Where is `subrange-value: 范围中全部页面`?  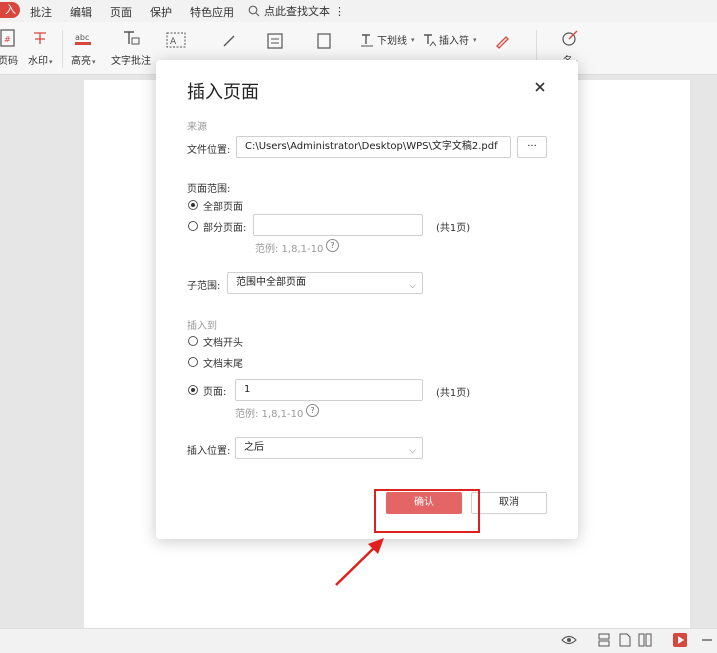 subrange-value: 范围中全部页面 is located at coordinates (271, 282).